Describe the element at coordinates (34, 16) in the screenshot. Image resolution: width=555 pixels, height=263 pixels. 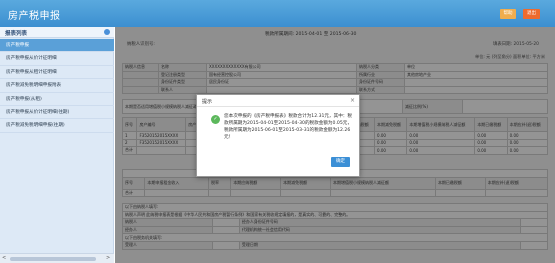
I see `app-title: 房产税申报` at that location.